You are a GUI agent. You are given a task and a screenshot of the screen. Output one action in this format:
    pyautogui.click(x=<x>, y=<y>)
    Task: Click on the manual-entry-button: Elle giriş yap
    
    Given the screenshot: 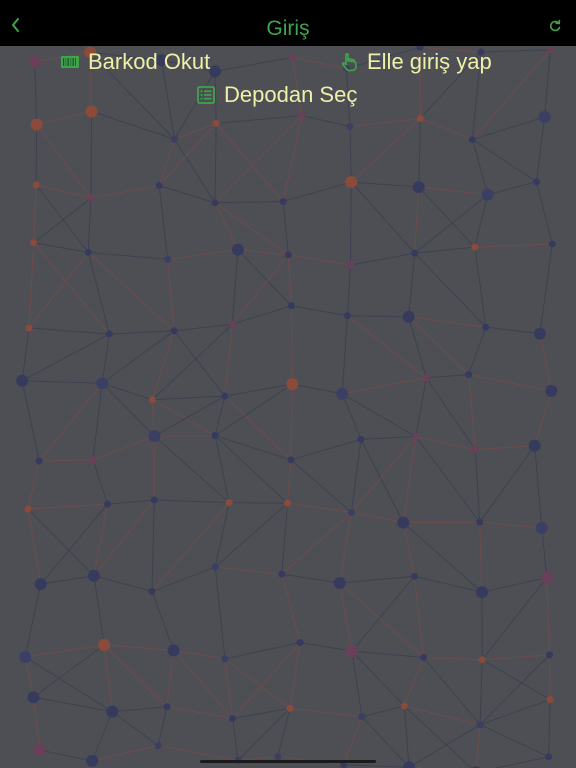 What is the action you would take?
    pyautogui.click(x=415, y=62)
    